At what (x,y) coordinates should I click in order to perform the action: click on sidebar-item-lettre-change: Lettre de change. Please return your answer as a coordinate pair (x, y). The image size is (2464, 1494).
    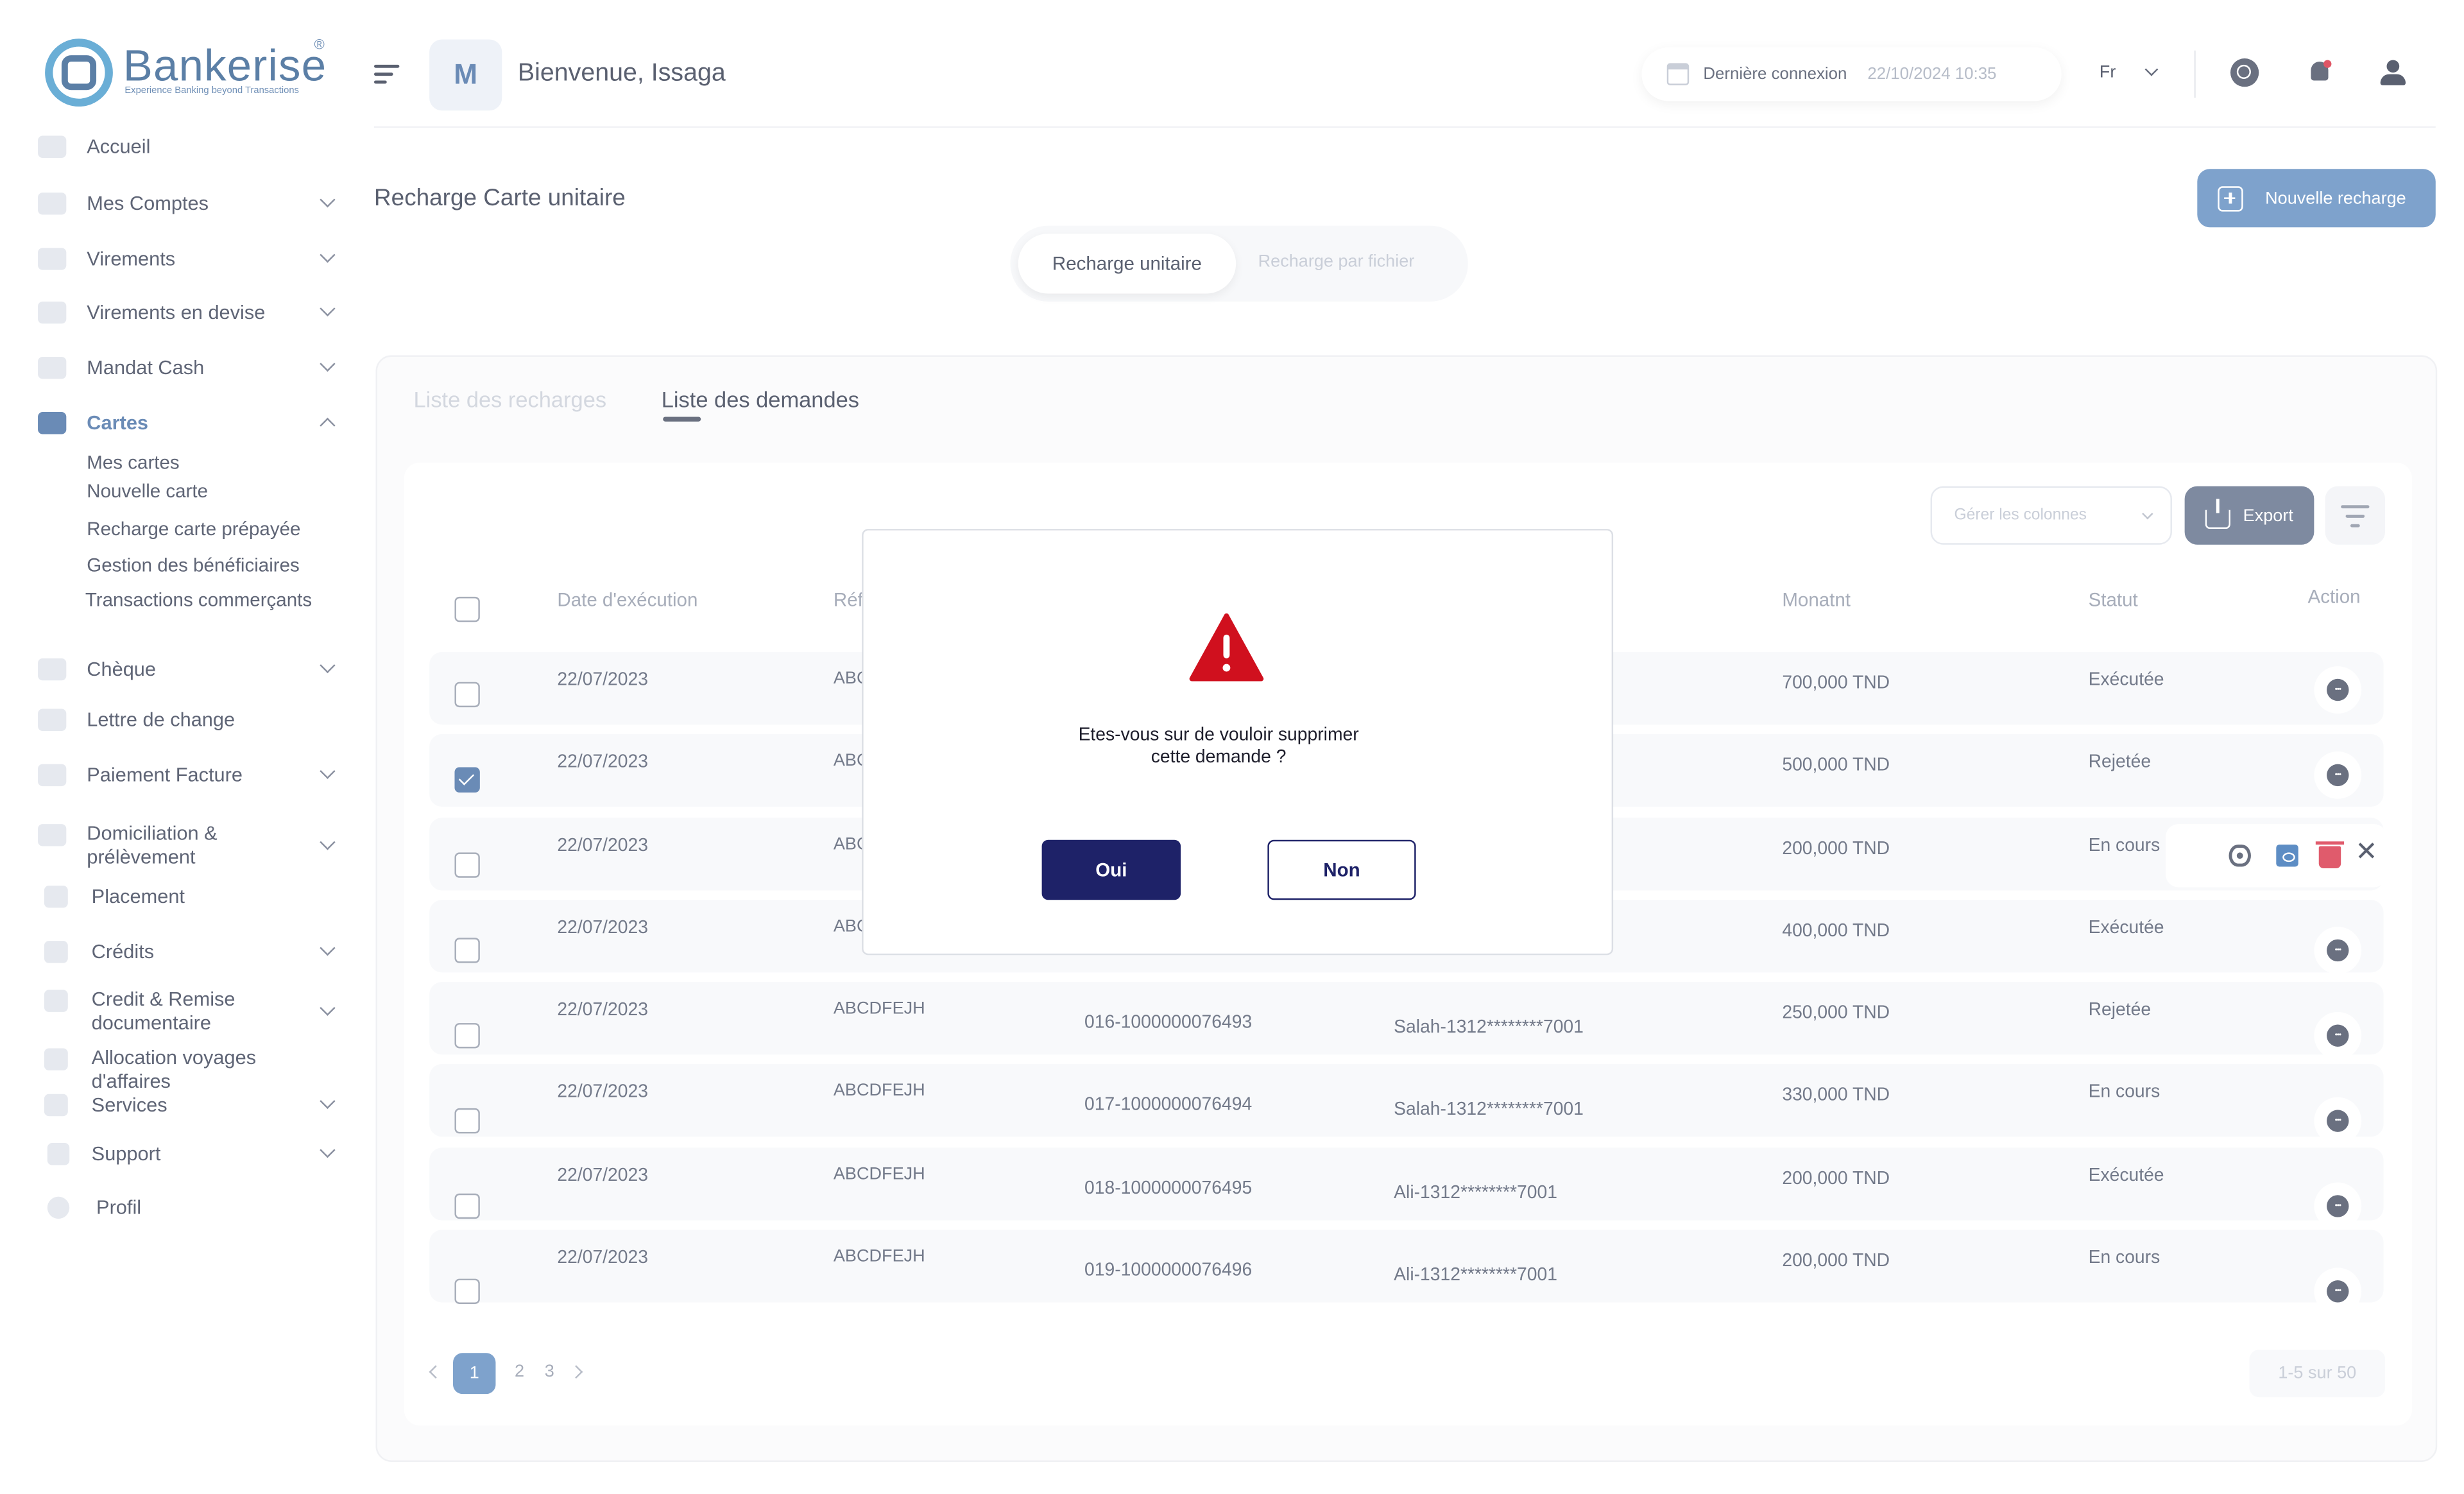
    Looking at the image, I should click on (192, 720).